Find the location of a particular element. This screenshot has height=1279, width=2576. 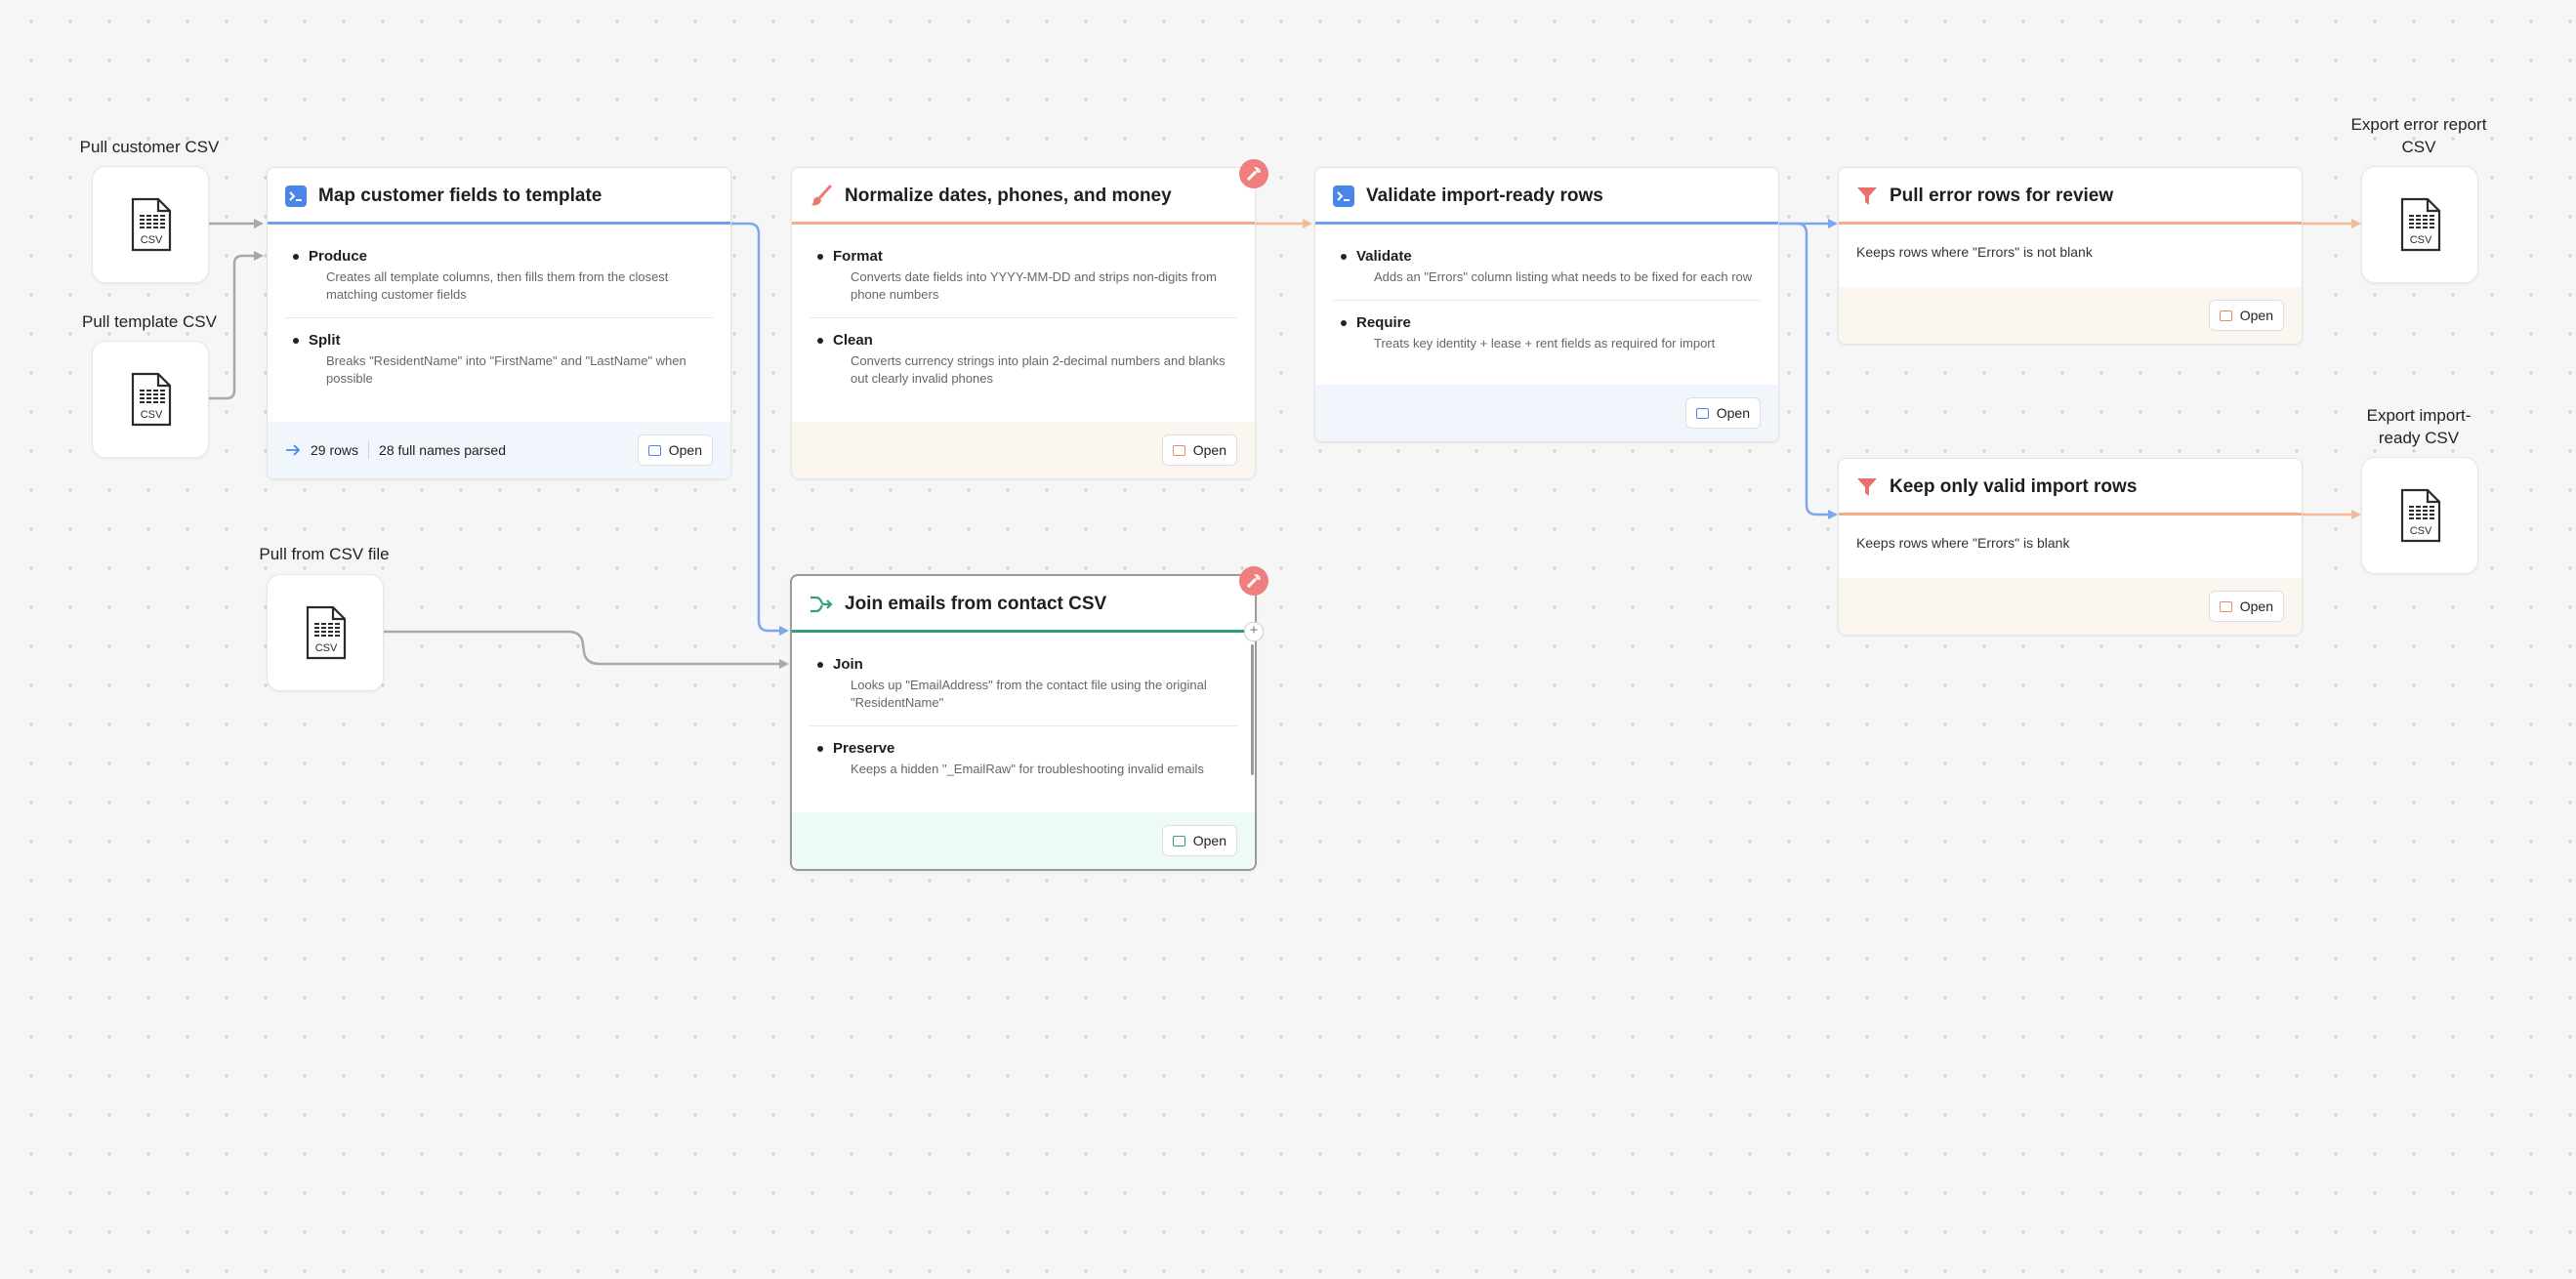

export-node-import-ready: CSV is located at coordinates (2419, 515).